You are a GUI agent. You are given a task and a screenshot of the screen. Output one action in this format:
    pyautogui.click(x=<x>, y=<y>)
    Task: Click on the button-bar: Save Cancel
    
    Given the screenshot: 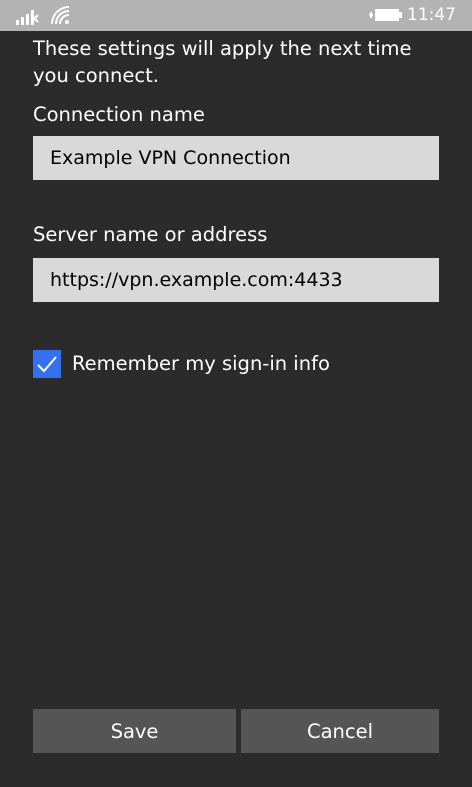 What is the action you would take?
    pyautogui.click(x=236, y=731)
    